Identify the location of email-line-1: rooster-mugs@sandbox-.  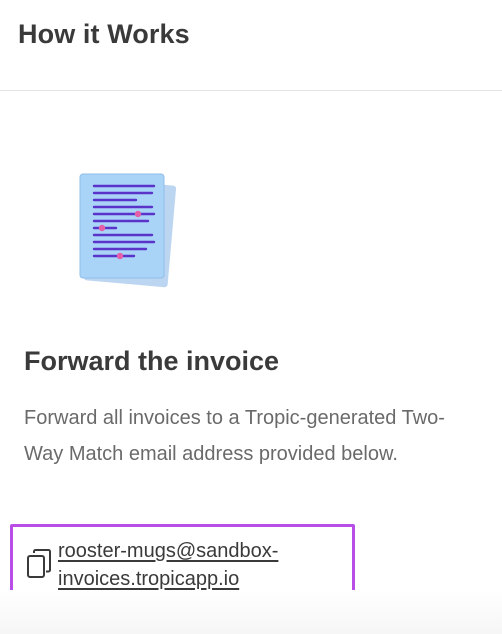
(168, 551).